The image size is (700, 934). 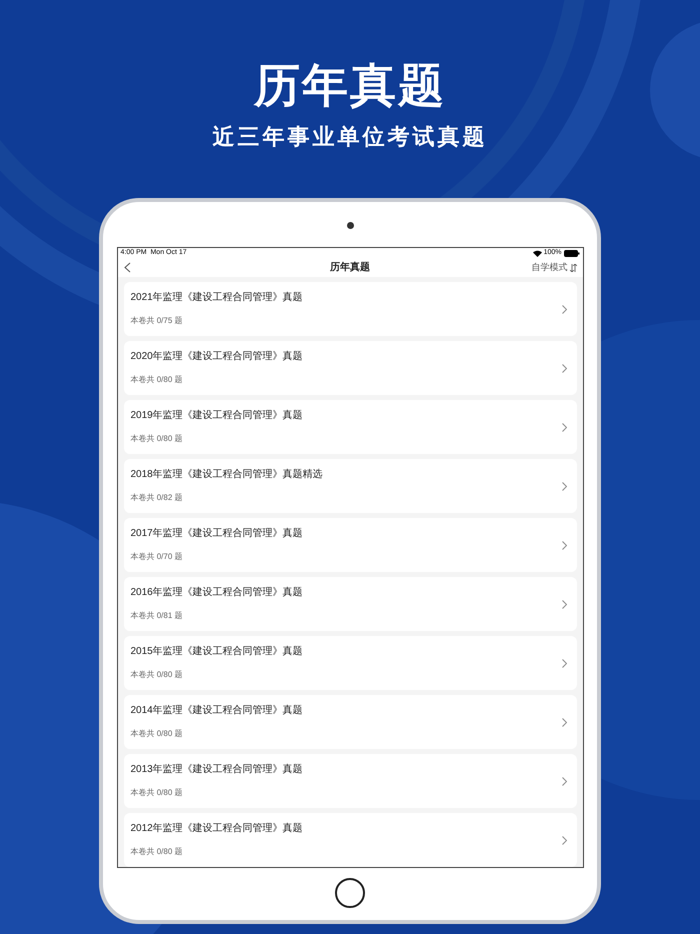 I want to click on mode-button: 自学模式, so click(x=546, y=267).